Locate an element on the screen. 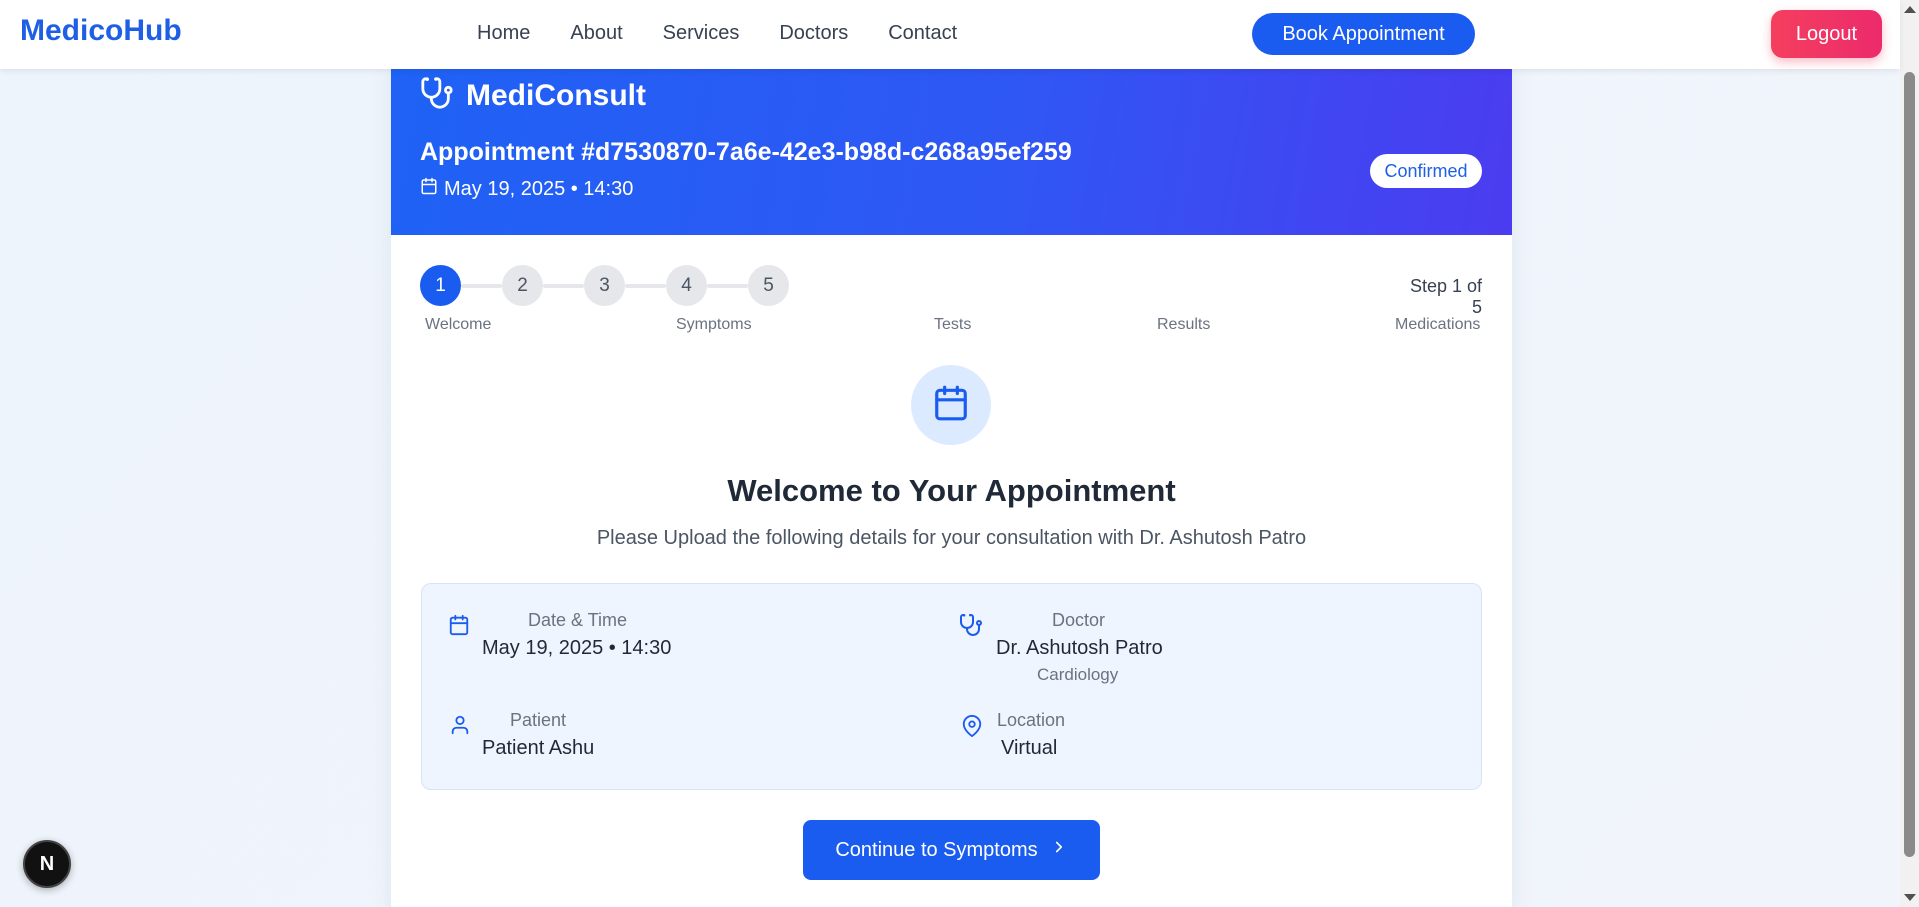 The height and width of the screenshot is (907, 1919). step-label-welcome: Welcome is located at coordinates (458, 324).